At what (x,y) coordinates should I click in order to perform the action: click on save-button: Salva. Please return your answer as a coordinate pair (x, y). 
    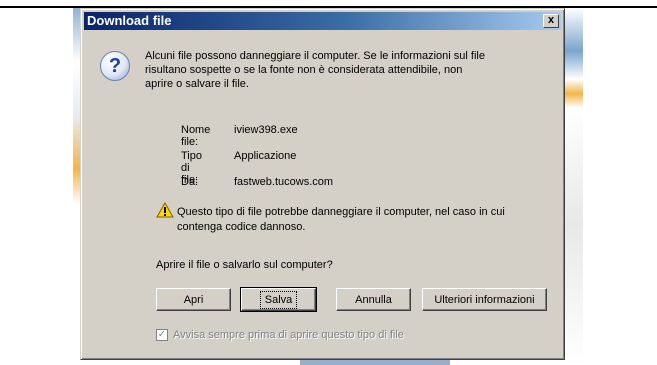
    Looking at the image, I should click on (278, 299).